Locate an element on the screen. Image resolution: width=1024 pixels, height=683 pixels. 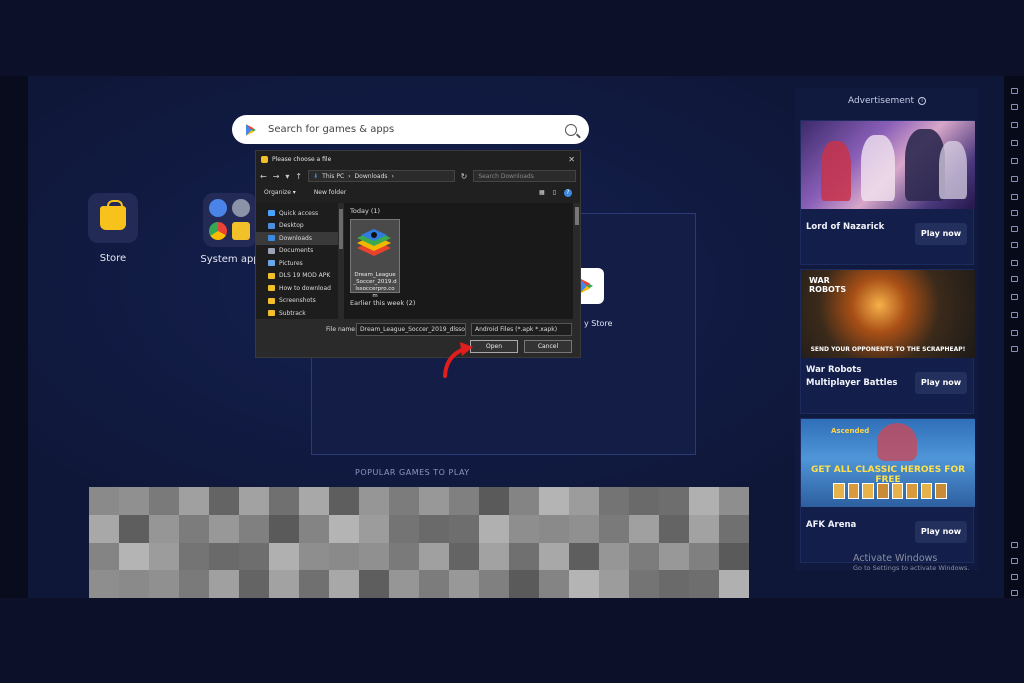
nav-item: DLS 19 MOD APK is located at coordinates (300, 276).